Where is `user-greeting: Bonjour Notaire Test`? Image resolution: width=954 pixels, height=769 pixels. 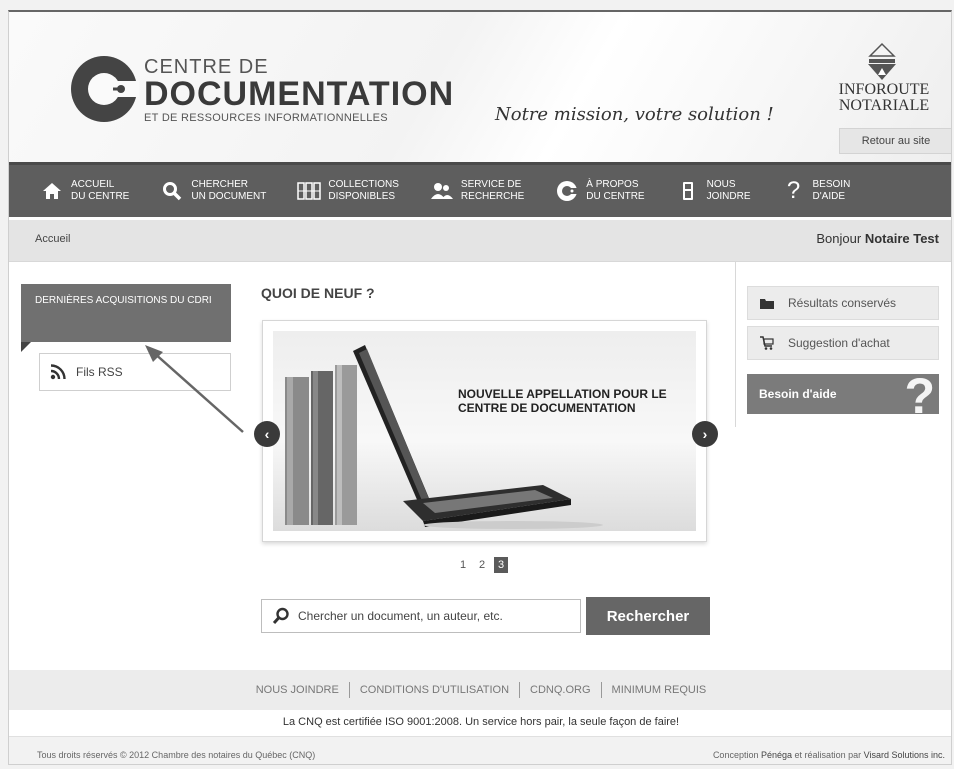
user-greeting: Bonjour Notaire Test is located at coordinates (877, 238).